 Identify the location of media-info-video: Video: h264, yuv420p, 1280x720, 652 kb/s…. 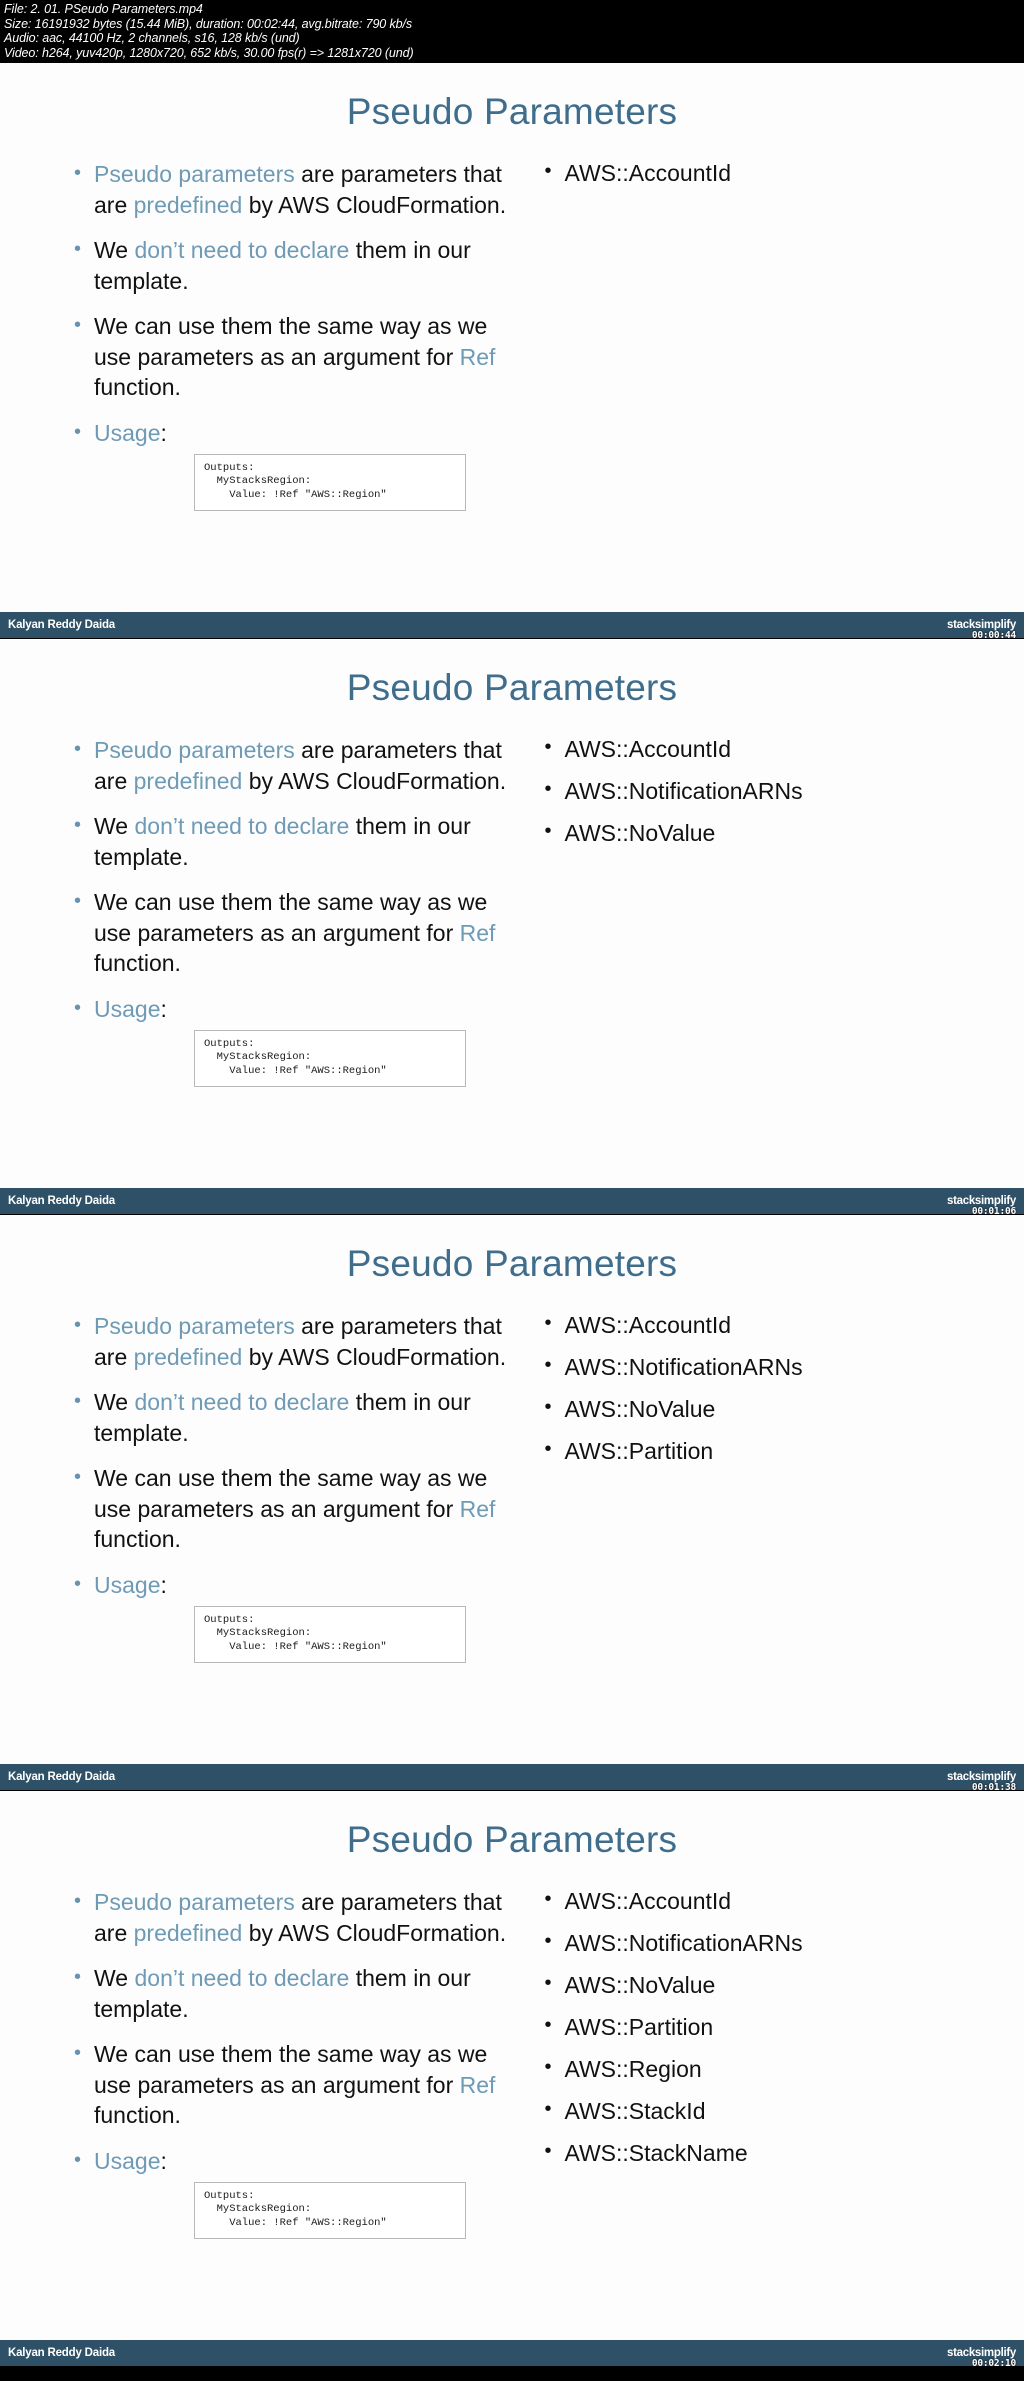
(209, 52).